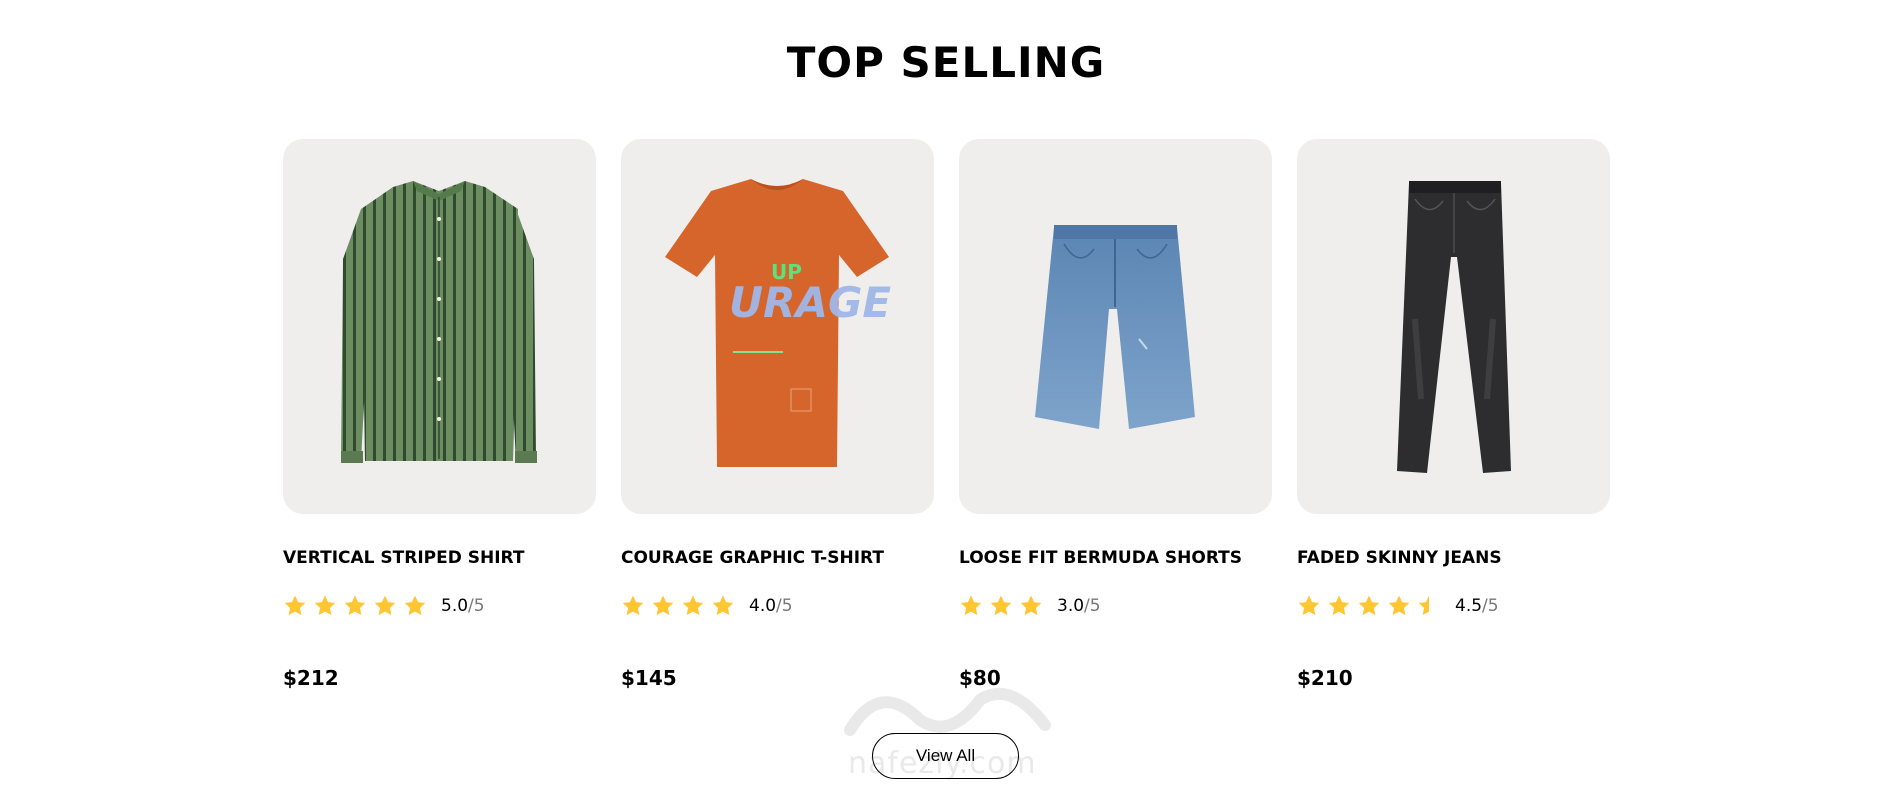  I want to click on product-rating: 4.0/5, so click(777, 606).